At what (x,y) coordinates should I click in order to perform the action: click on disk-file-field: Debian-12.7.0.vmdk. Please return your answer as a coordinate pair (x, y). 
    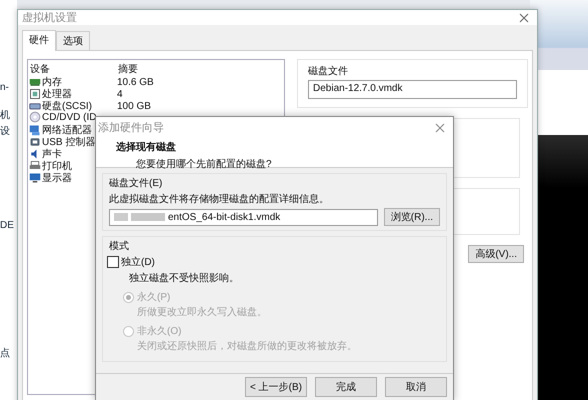
    Looking at the image, I should click on (412, 89).